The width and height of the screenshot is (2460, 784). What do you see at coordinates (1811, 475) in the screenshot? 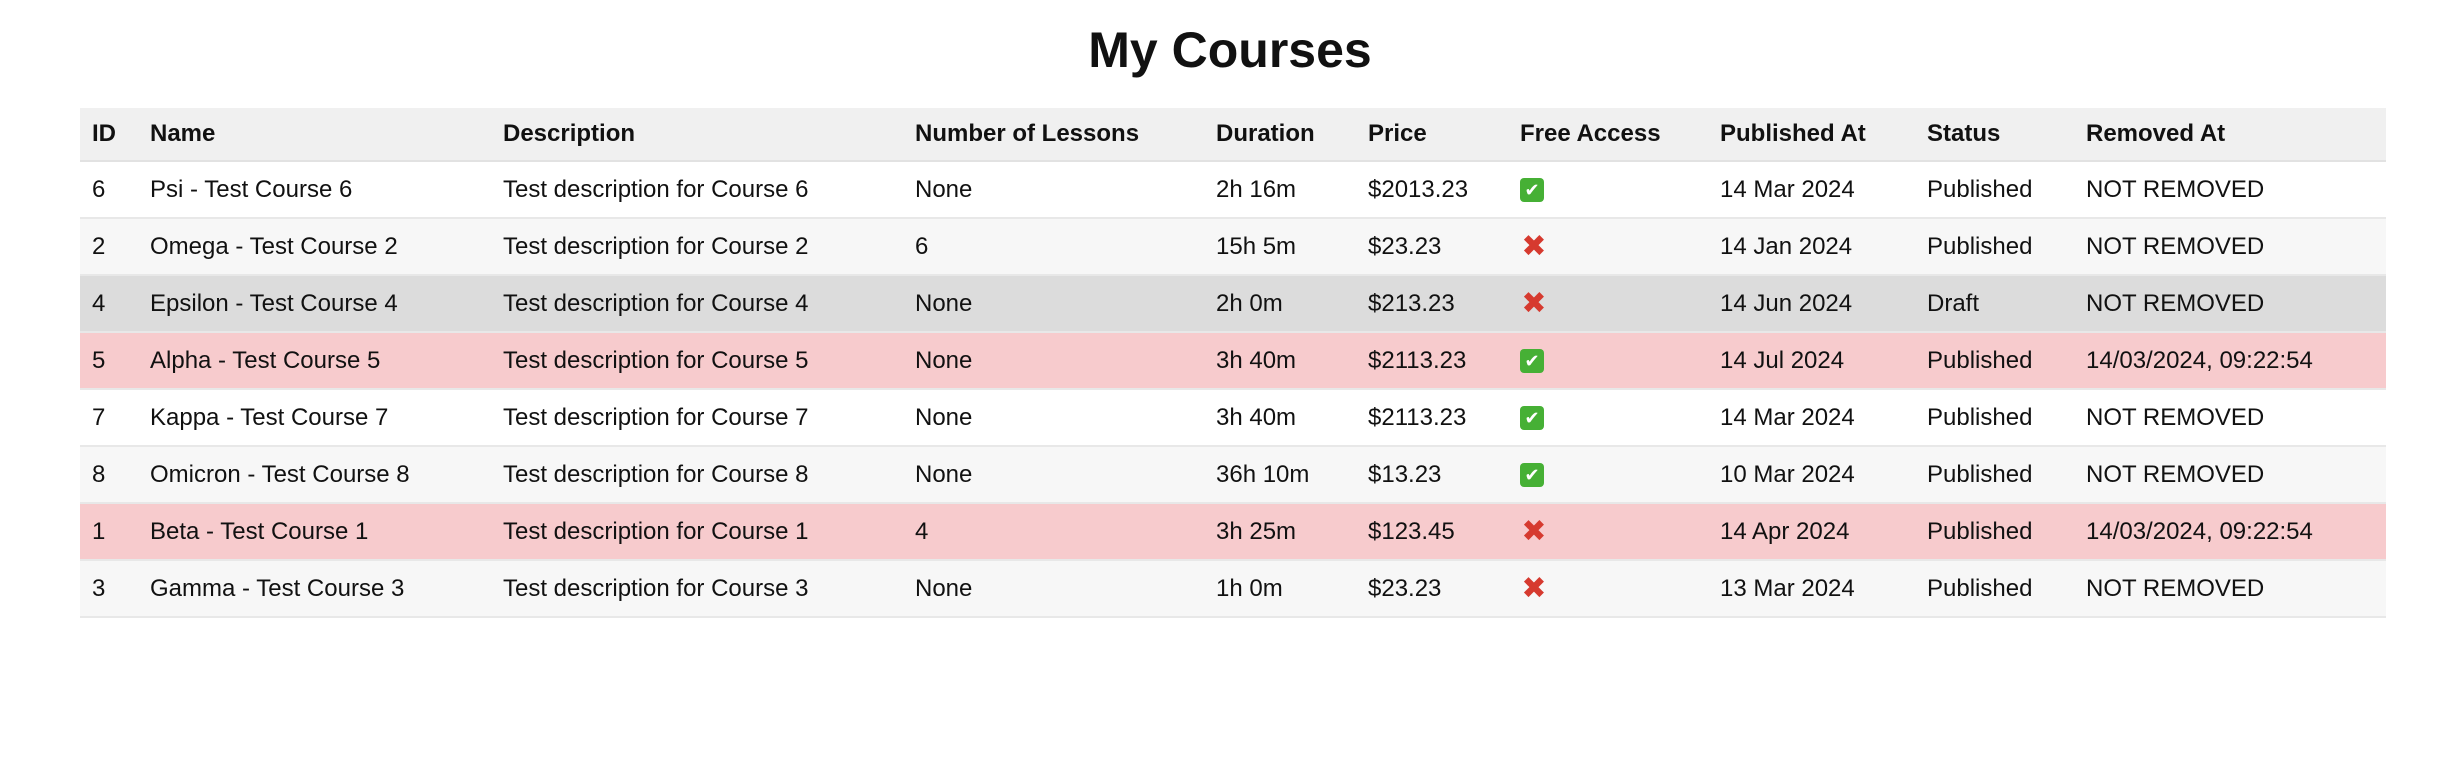
I see `cell-published-at: 10 Mar 2024` at bounding box center [1811, 475].